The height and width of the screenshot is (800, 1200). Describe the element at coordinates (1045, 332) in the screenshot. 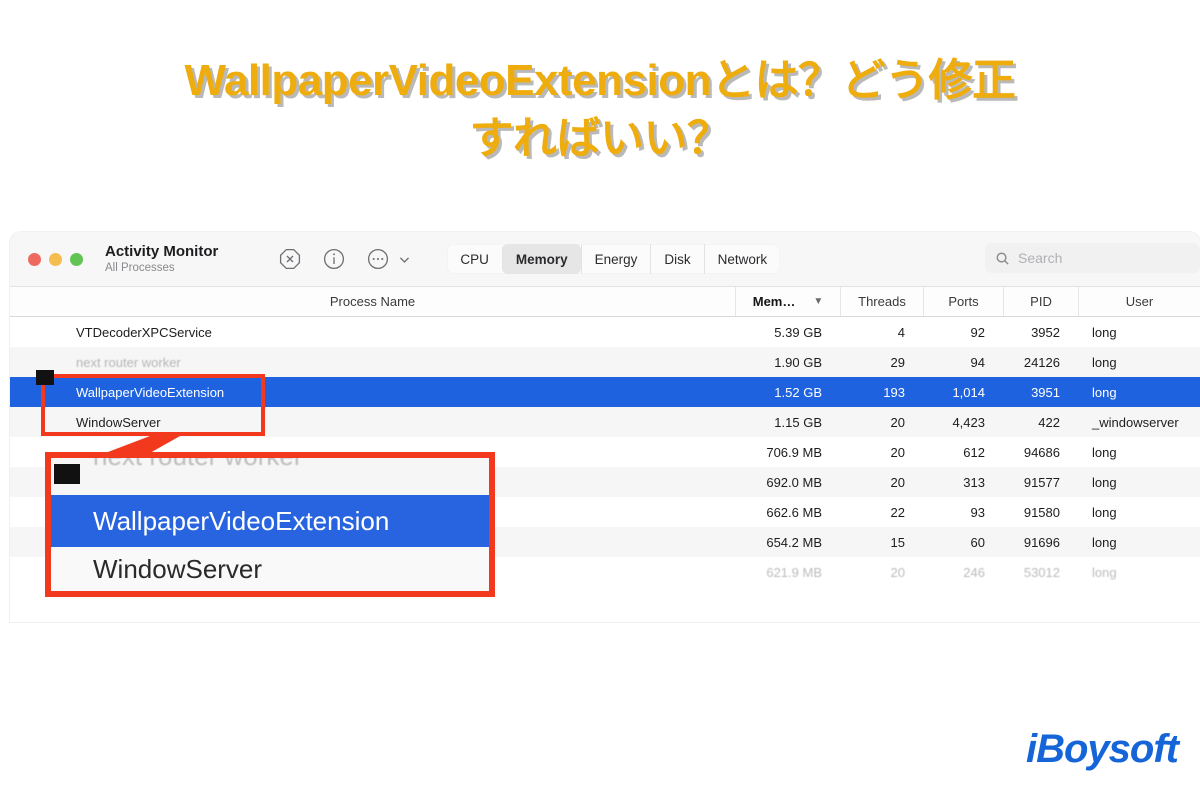

I see `cell-pid: 3952` at that location.